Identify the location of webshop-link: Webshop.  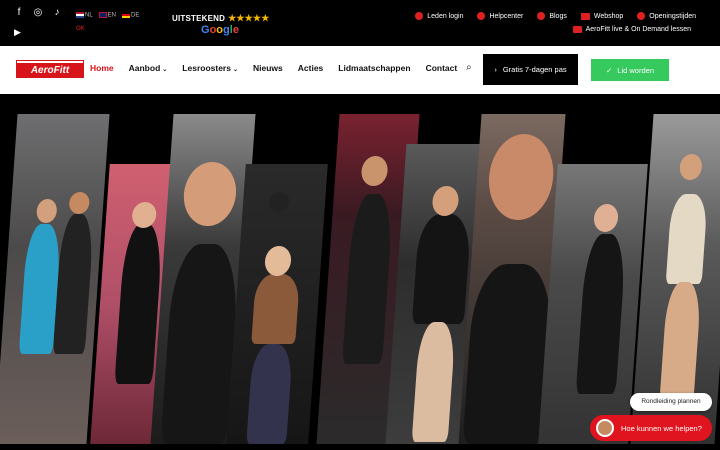
(602, 16).